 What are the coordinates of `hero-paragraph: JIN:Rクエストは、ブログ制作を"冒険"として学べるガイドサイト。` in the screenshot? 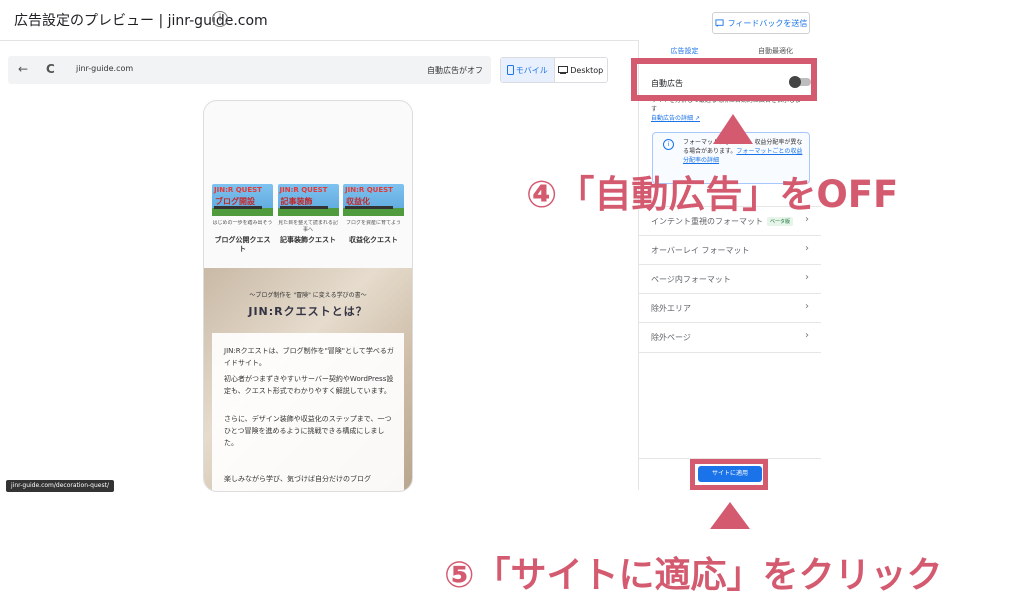 It's located at (309, 357).